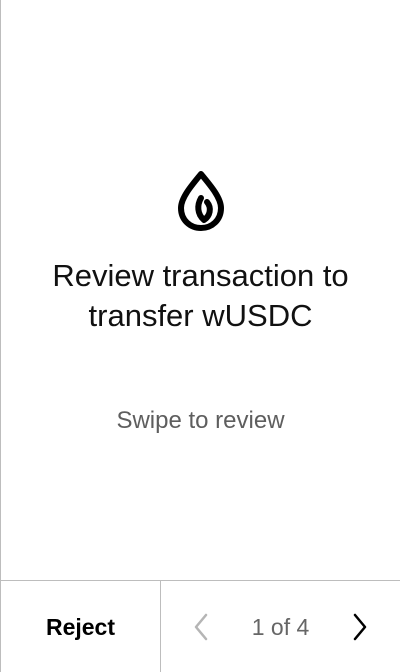 The height and width of the screenshot is (672, 400). I want to click on next-page-button, so click(360, 627).